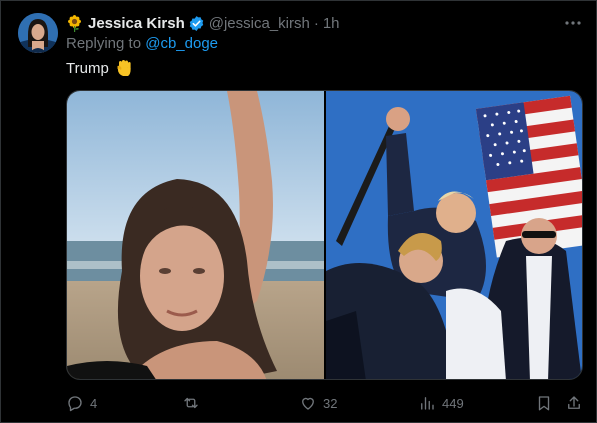  I want to click on share-button, so click(574, 403).